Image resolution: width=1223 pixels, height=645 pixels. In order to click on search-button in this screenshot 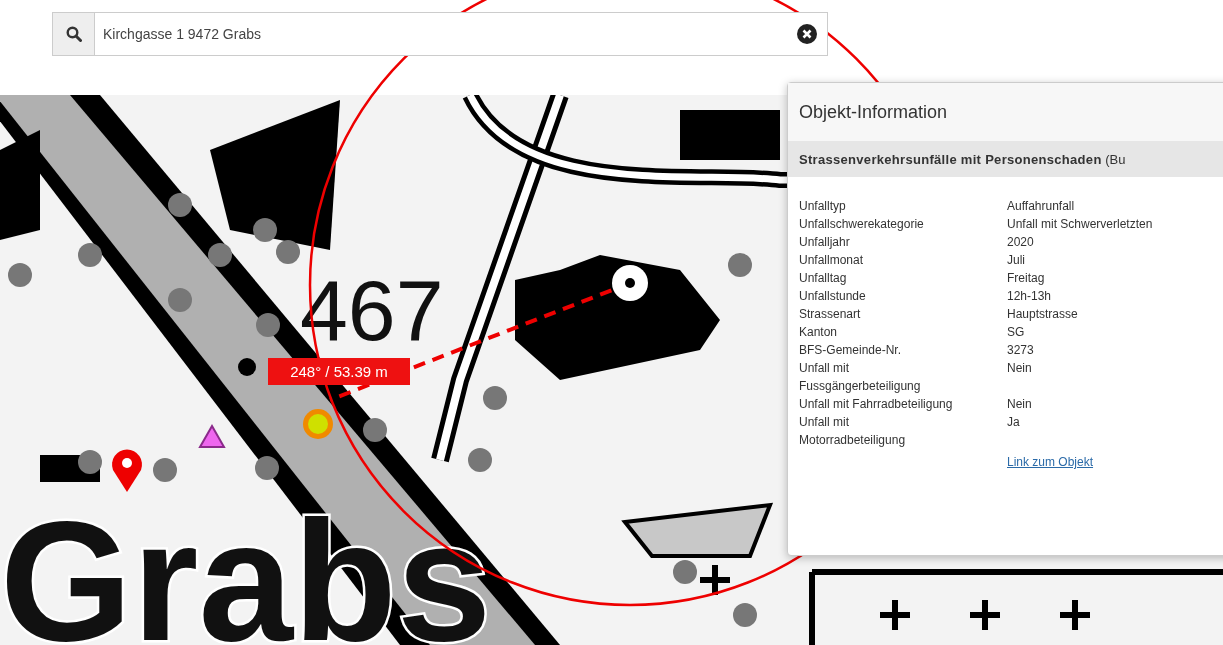, I will do `click(74, 34)`.